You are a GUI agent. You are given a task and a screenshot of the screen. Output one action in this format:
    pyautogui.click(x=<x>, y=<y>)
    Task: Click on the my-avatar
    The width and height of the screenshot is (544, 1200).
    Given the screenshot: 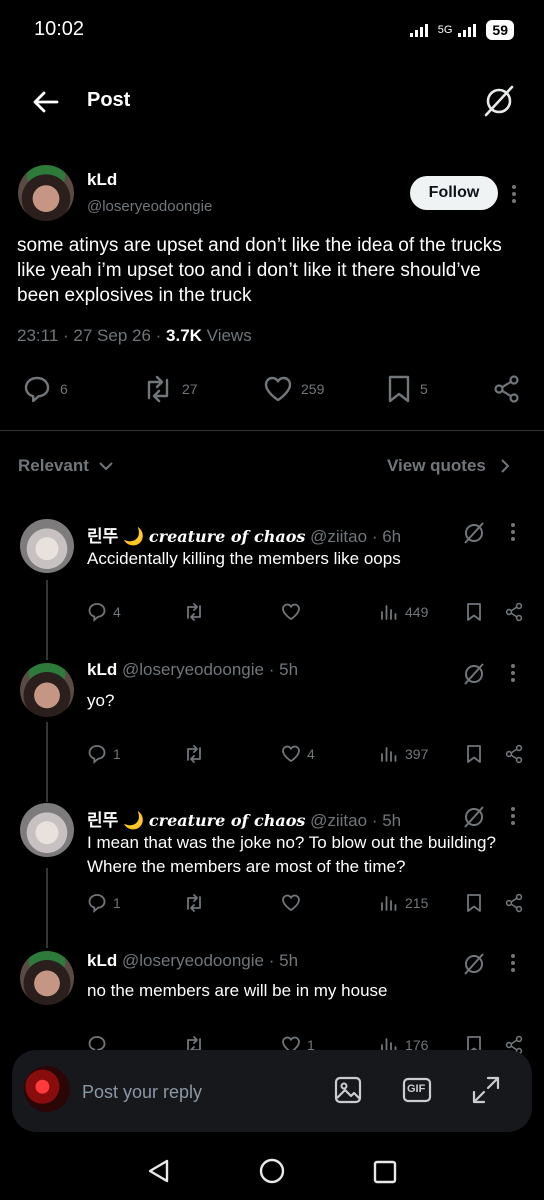 What is the action you would take?
    pyautogui.click(x=47, y=1089)
    